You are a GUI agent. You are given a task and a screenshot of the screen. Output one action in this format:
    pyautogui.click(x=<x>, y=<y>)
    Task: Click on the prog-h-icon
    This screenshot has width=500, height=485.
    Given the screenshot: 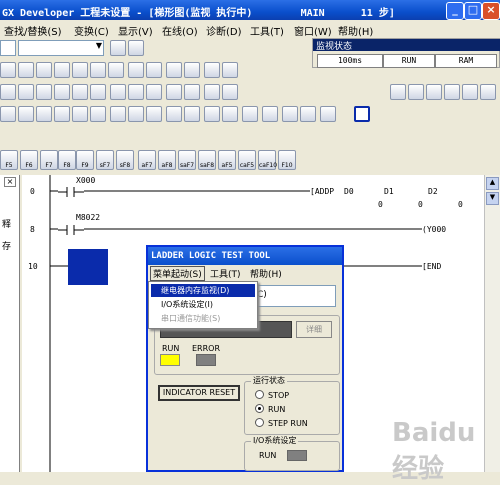 What is the action you would take?
    pyautogui.click(x=136, y=114)
    